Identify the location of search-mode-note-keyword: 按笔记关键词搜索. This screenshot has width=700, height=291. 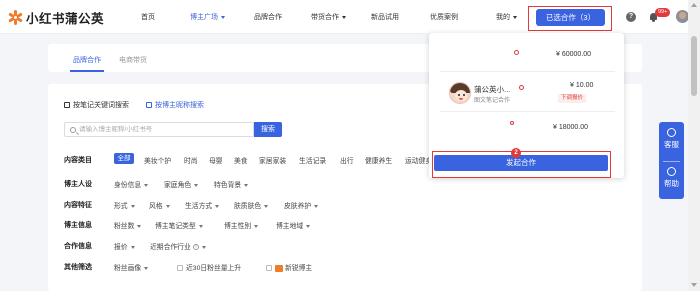
(96, 105).